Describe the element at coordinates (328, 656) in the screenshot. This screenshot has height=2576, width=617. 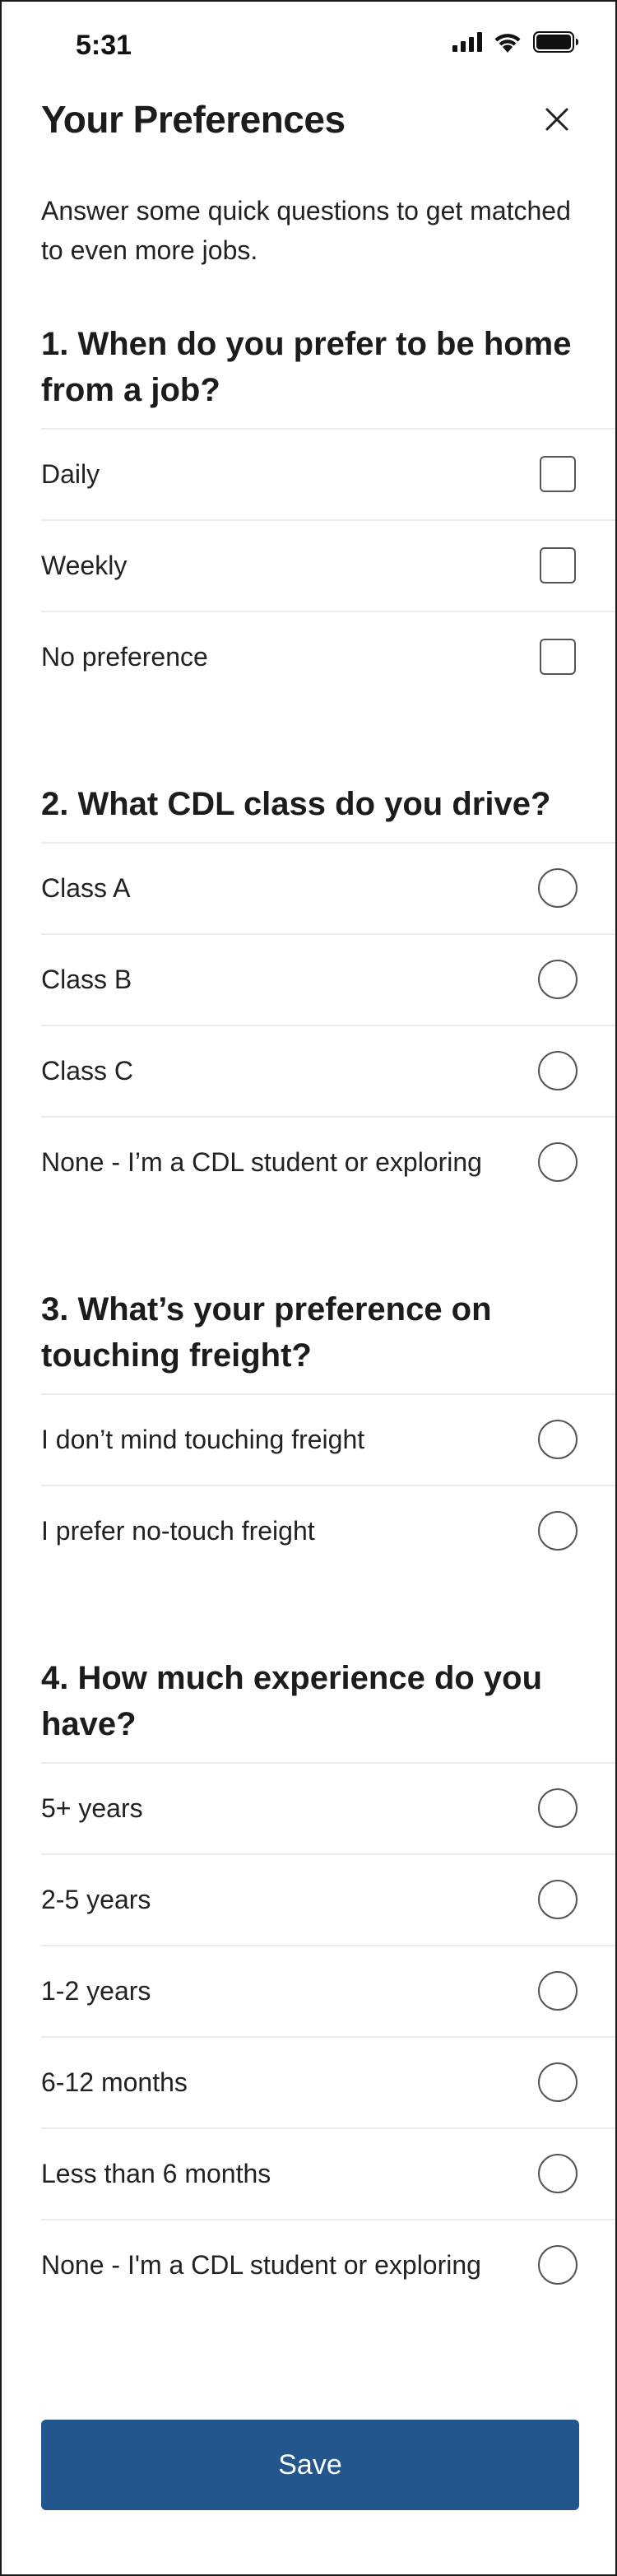
I see `option-no-preference: No preference` at that location.